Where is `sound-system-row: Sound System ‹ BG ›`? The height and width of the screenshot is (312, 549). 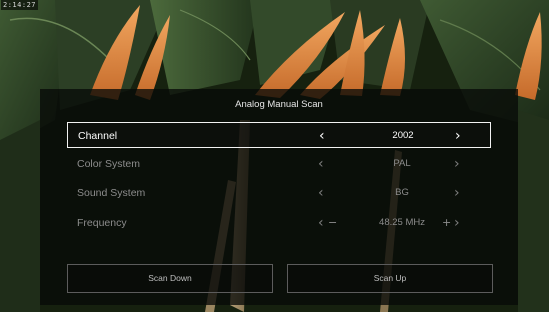 sound-system-row: Sound System ‹ BG › is located at coordinates (279, 193).